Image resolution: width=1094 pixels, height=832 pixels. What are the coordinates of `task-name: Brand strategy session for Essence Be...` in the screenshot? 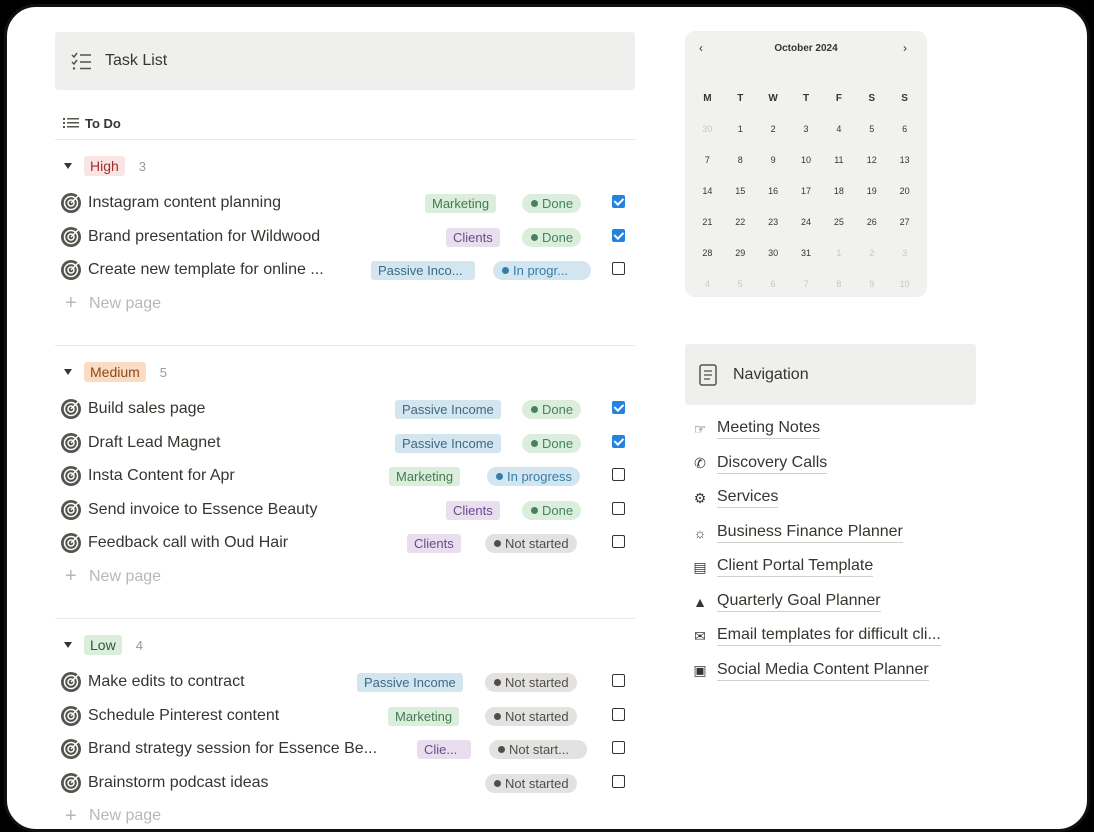 It's located at (232, 749).